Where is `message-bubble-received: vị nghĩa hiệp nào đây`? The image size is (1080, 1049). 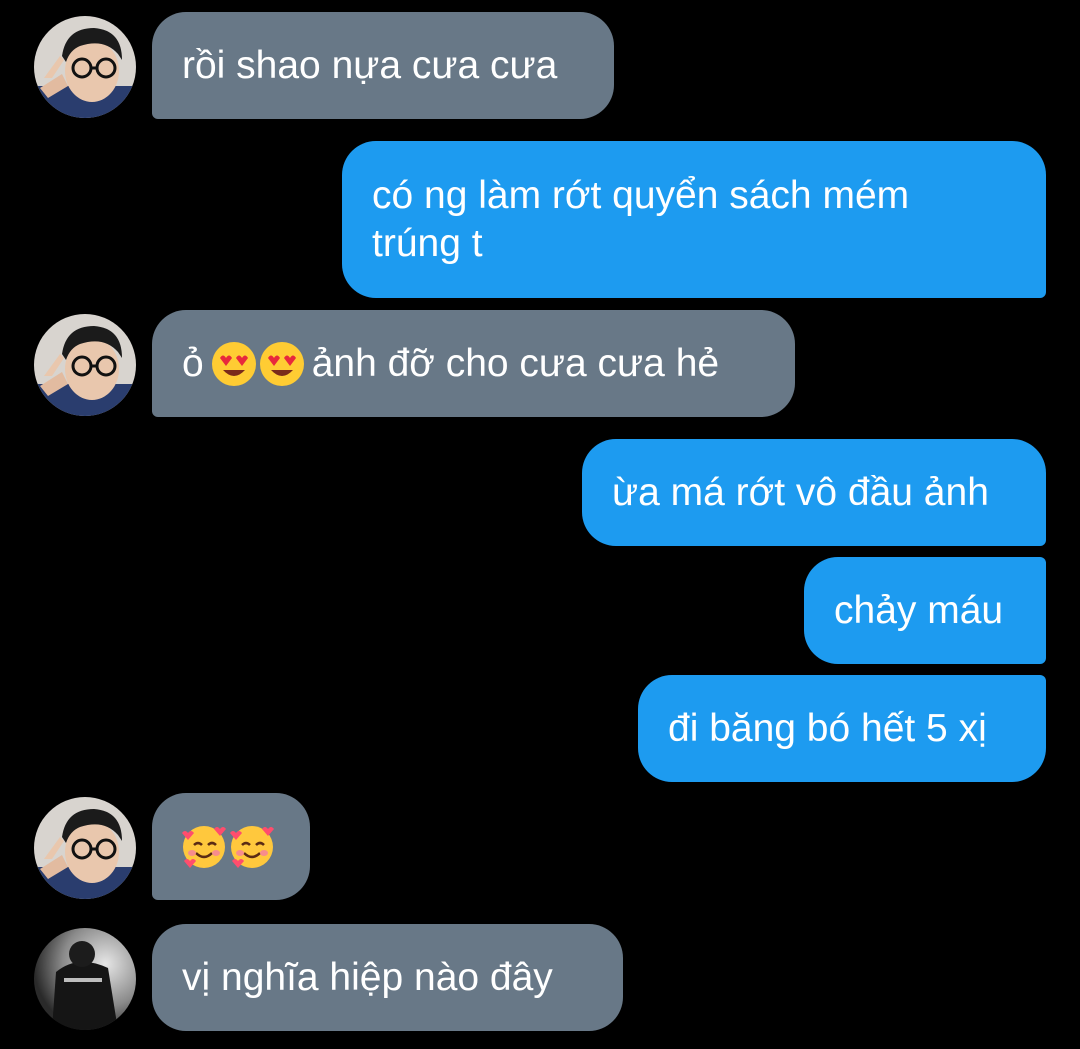
message-bubble-received: vị nghĩa hiệp nào đây is located at coordinates (387, 977).